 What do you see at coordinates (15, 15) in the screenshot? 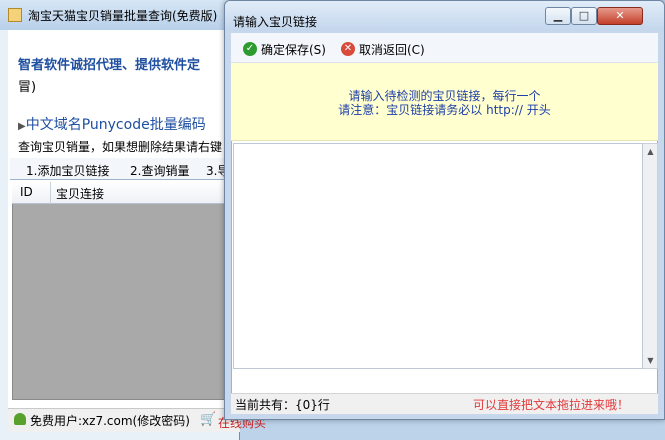
I see `app-icon` at bounding box center [15, 15].